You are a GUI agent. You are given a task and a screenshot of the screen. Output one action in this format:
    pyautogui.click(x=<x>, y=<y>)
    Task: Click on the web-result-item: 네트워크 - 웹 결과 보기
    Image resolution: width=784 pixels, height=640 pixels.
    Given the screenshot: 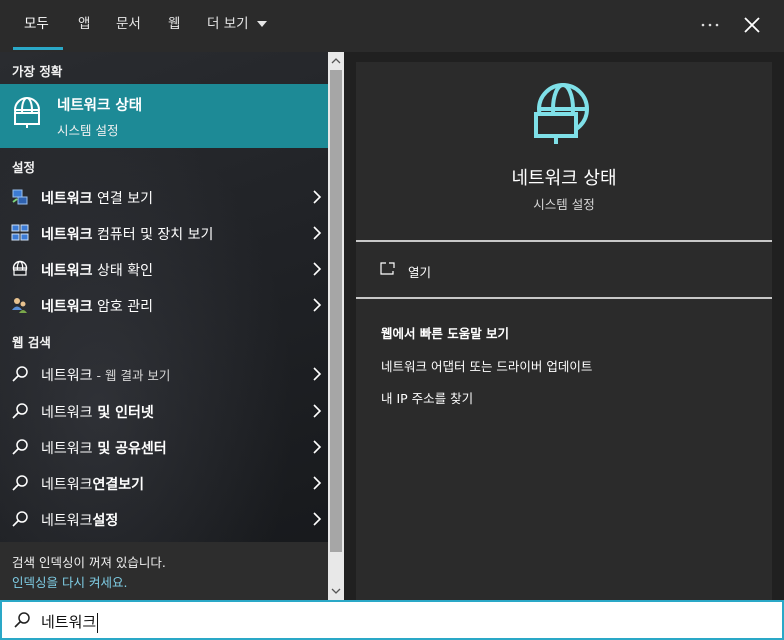 What is the action you would take?
    pyautogui.click(x=164, y=374)
    